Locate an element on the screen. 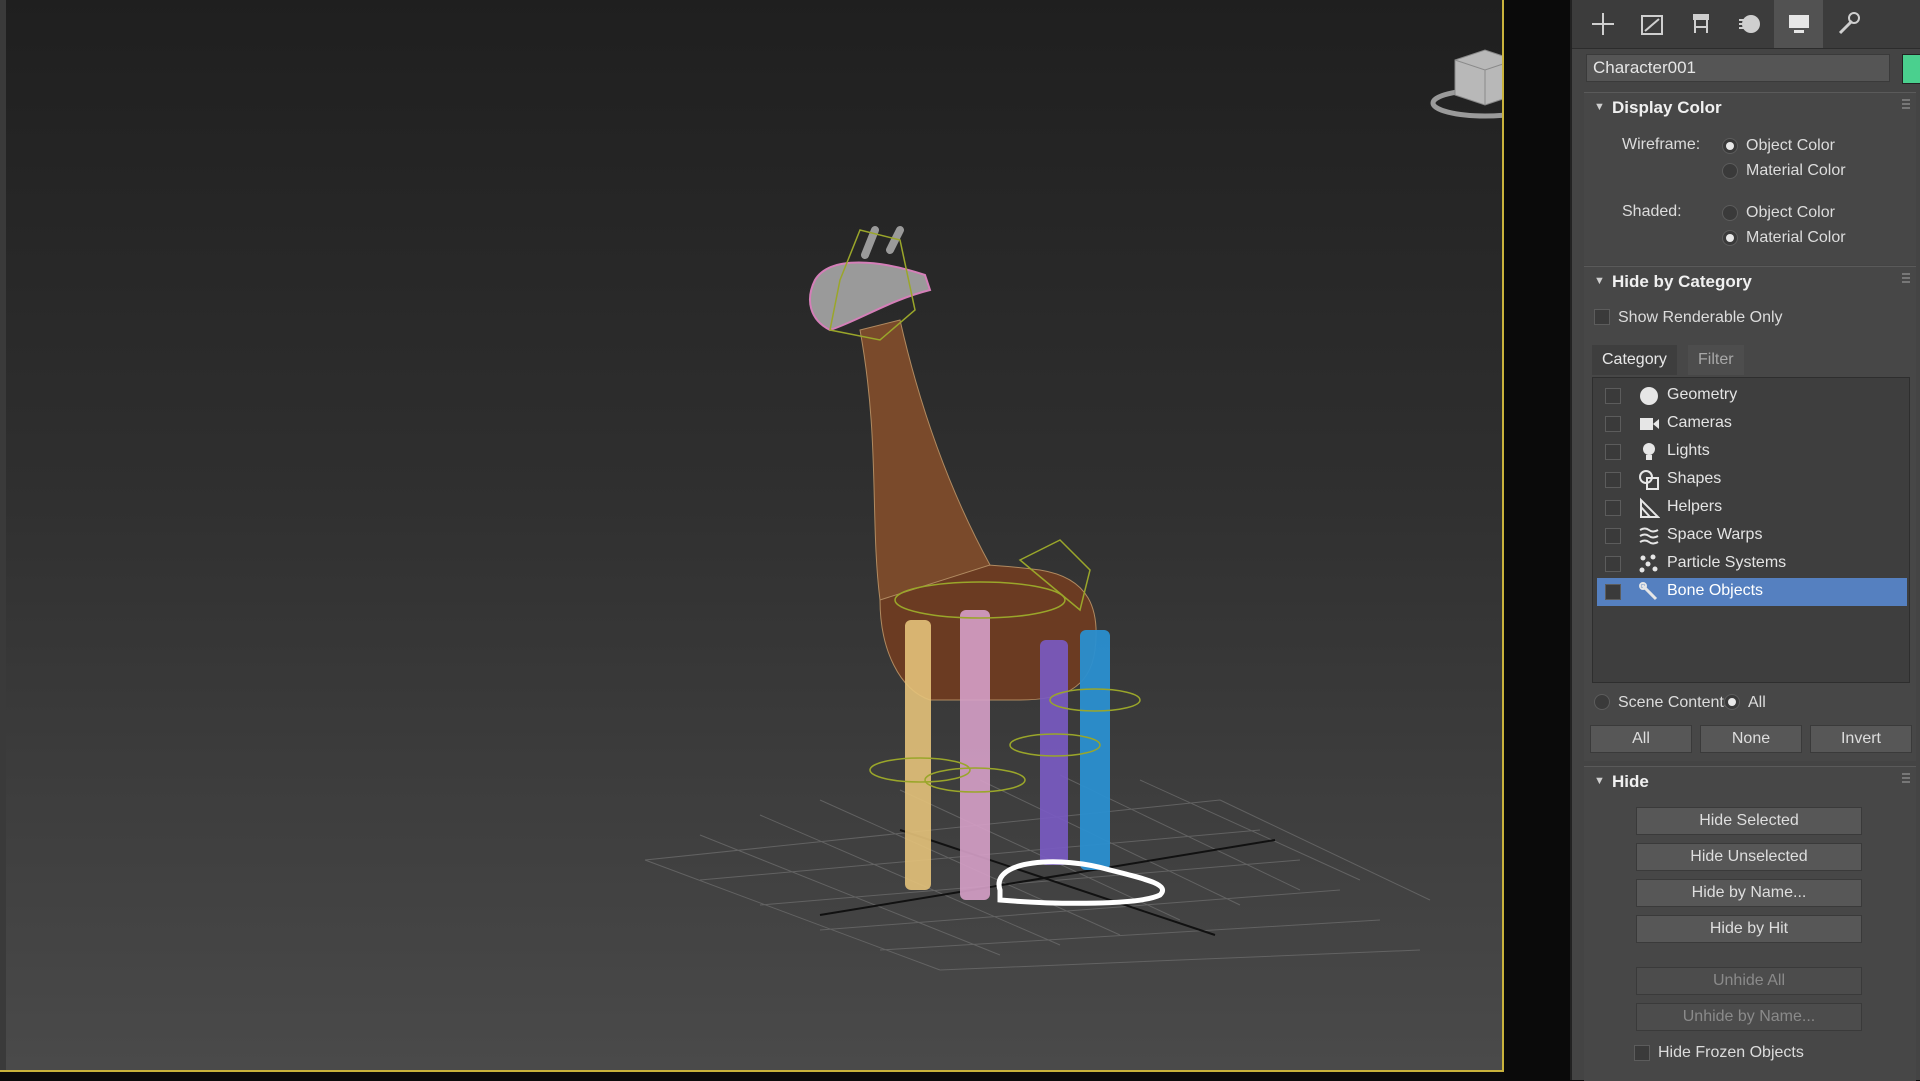  hide-unselected-button: Hide Unselected is located at coordinates (1749, 857).